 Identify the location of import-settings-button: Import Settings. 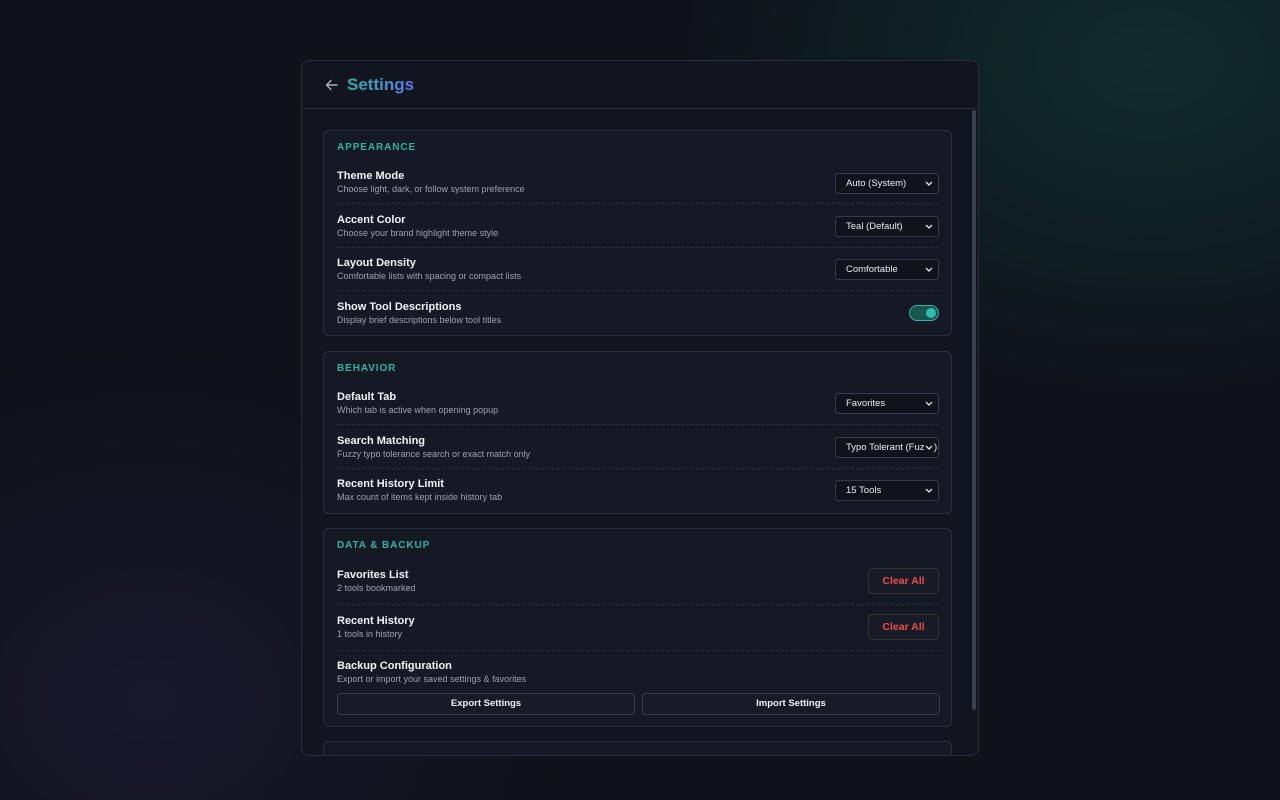
(791, 704).